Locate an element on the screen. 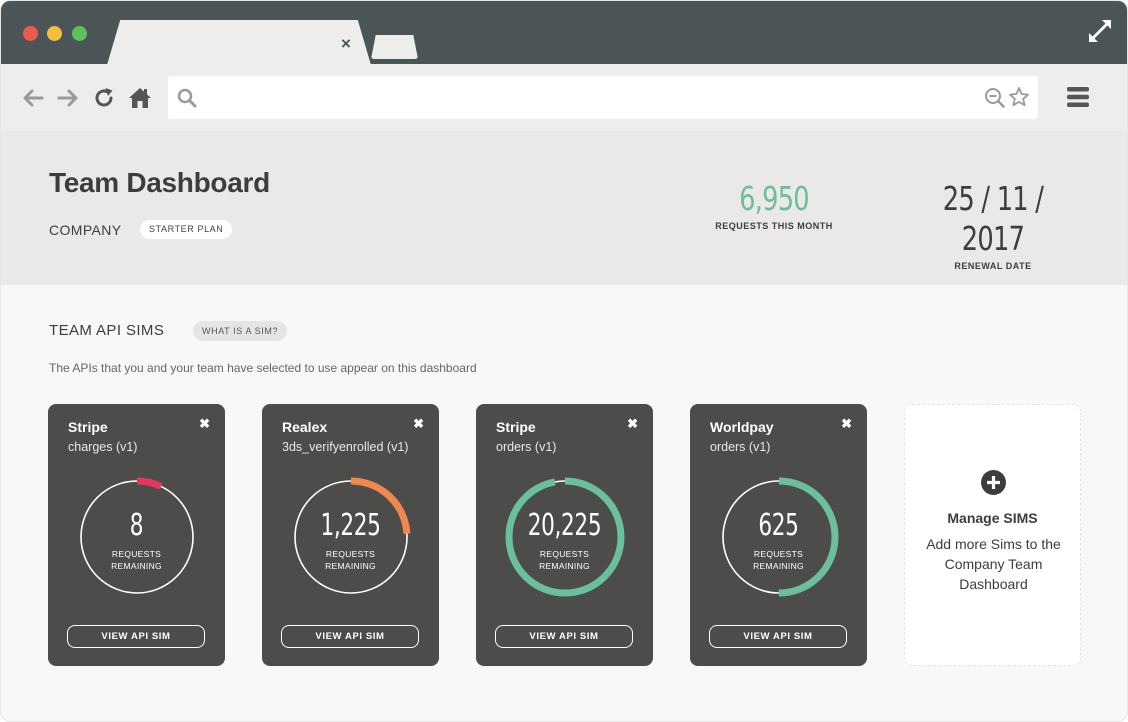  manage-sims-title: Manage SIMS is located at coordinates (992, 518).